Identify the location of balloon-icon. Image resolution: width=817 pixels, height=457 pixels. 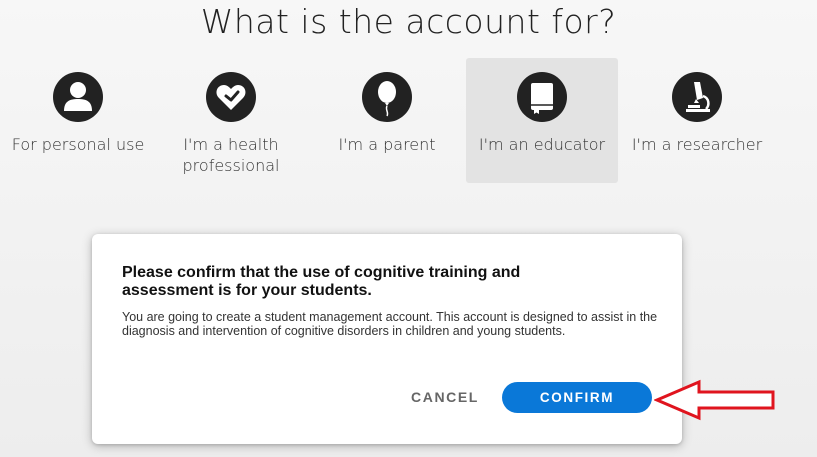
(387, 97).